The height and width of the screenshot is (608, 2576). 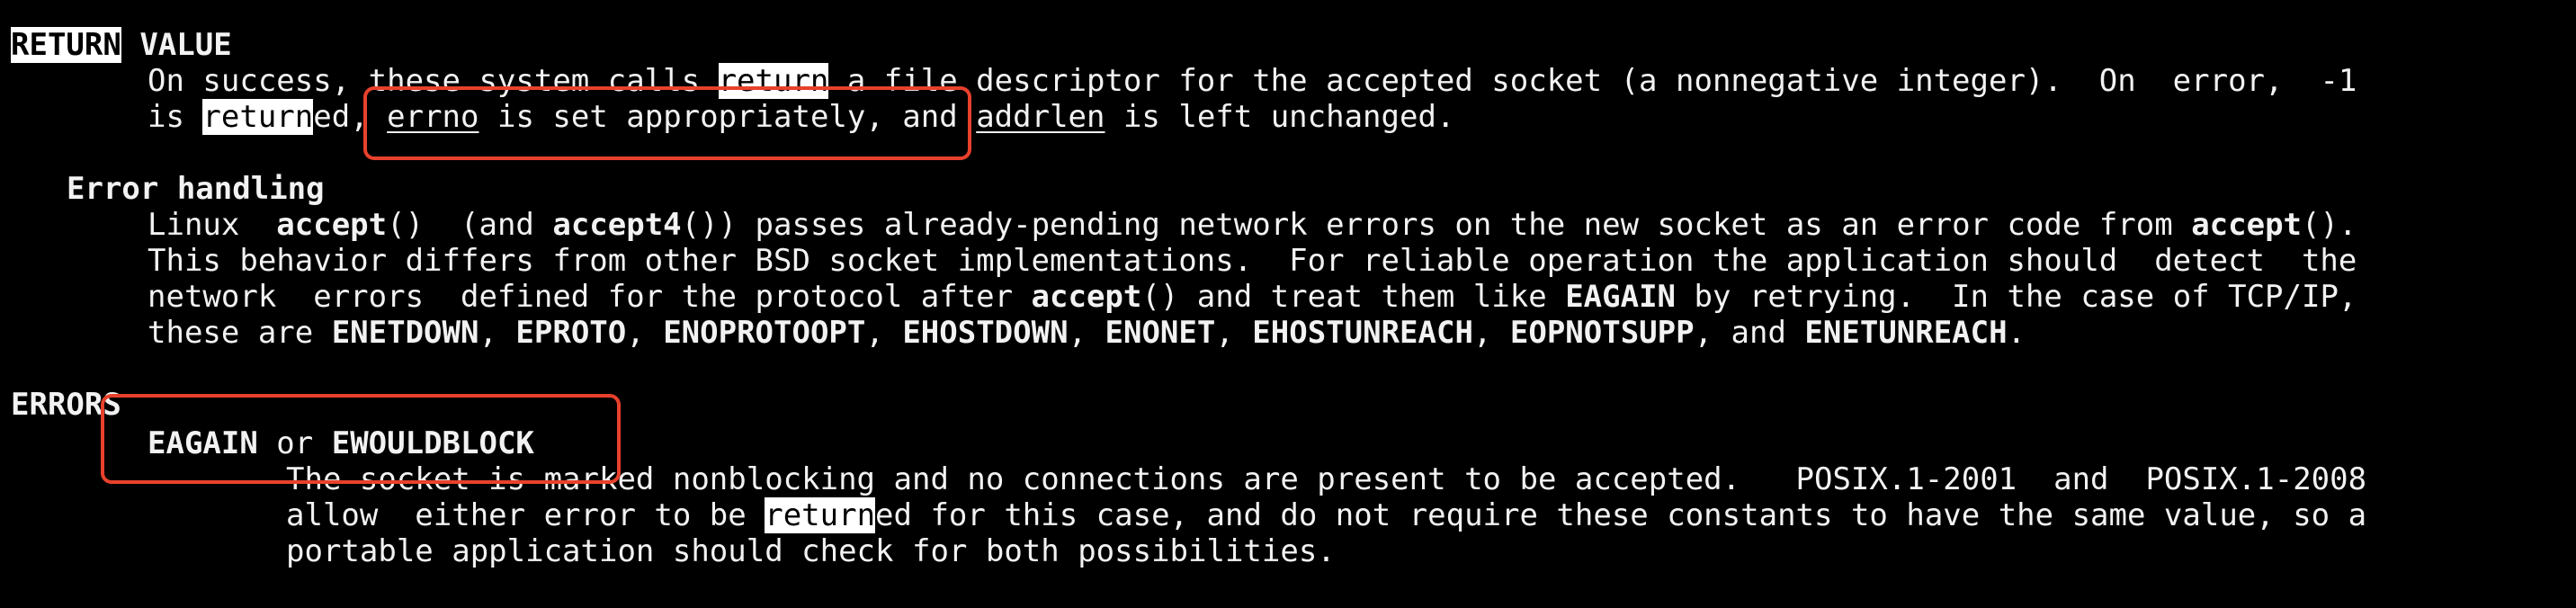 I want to click on section-heading-return-value: RETURN VALUE, so click(x=121, y=45).